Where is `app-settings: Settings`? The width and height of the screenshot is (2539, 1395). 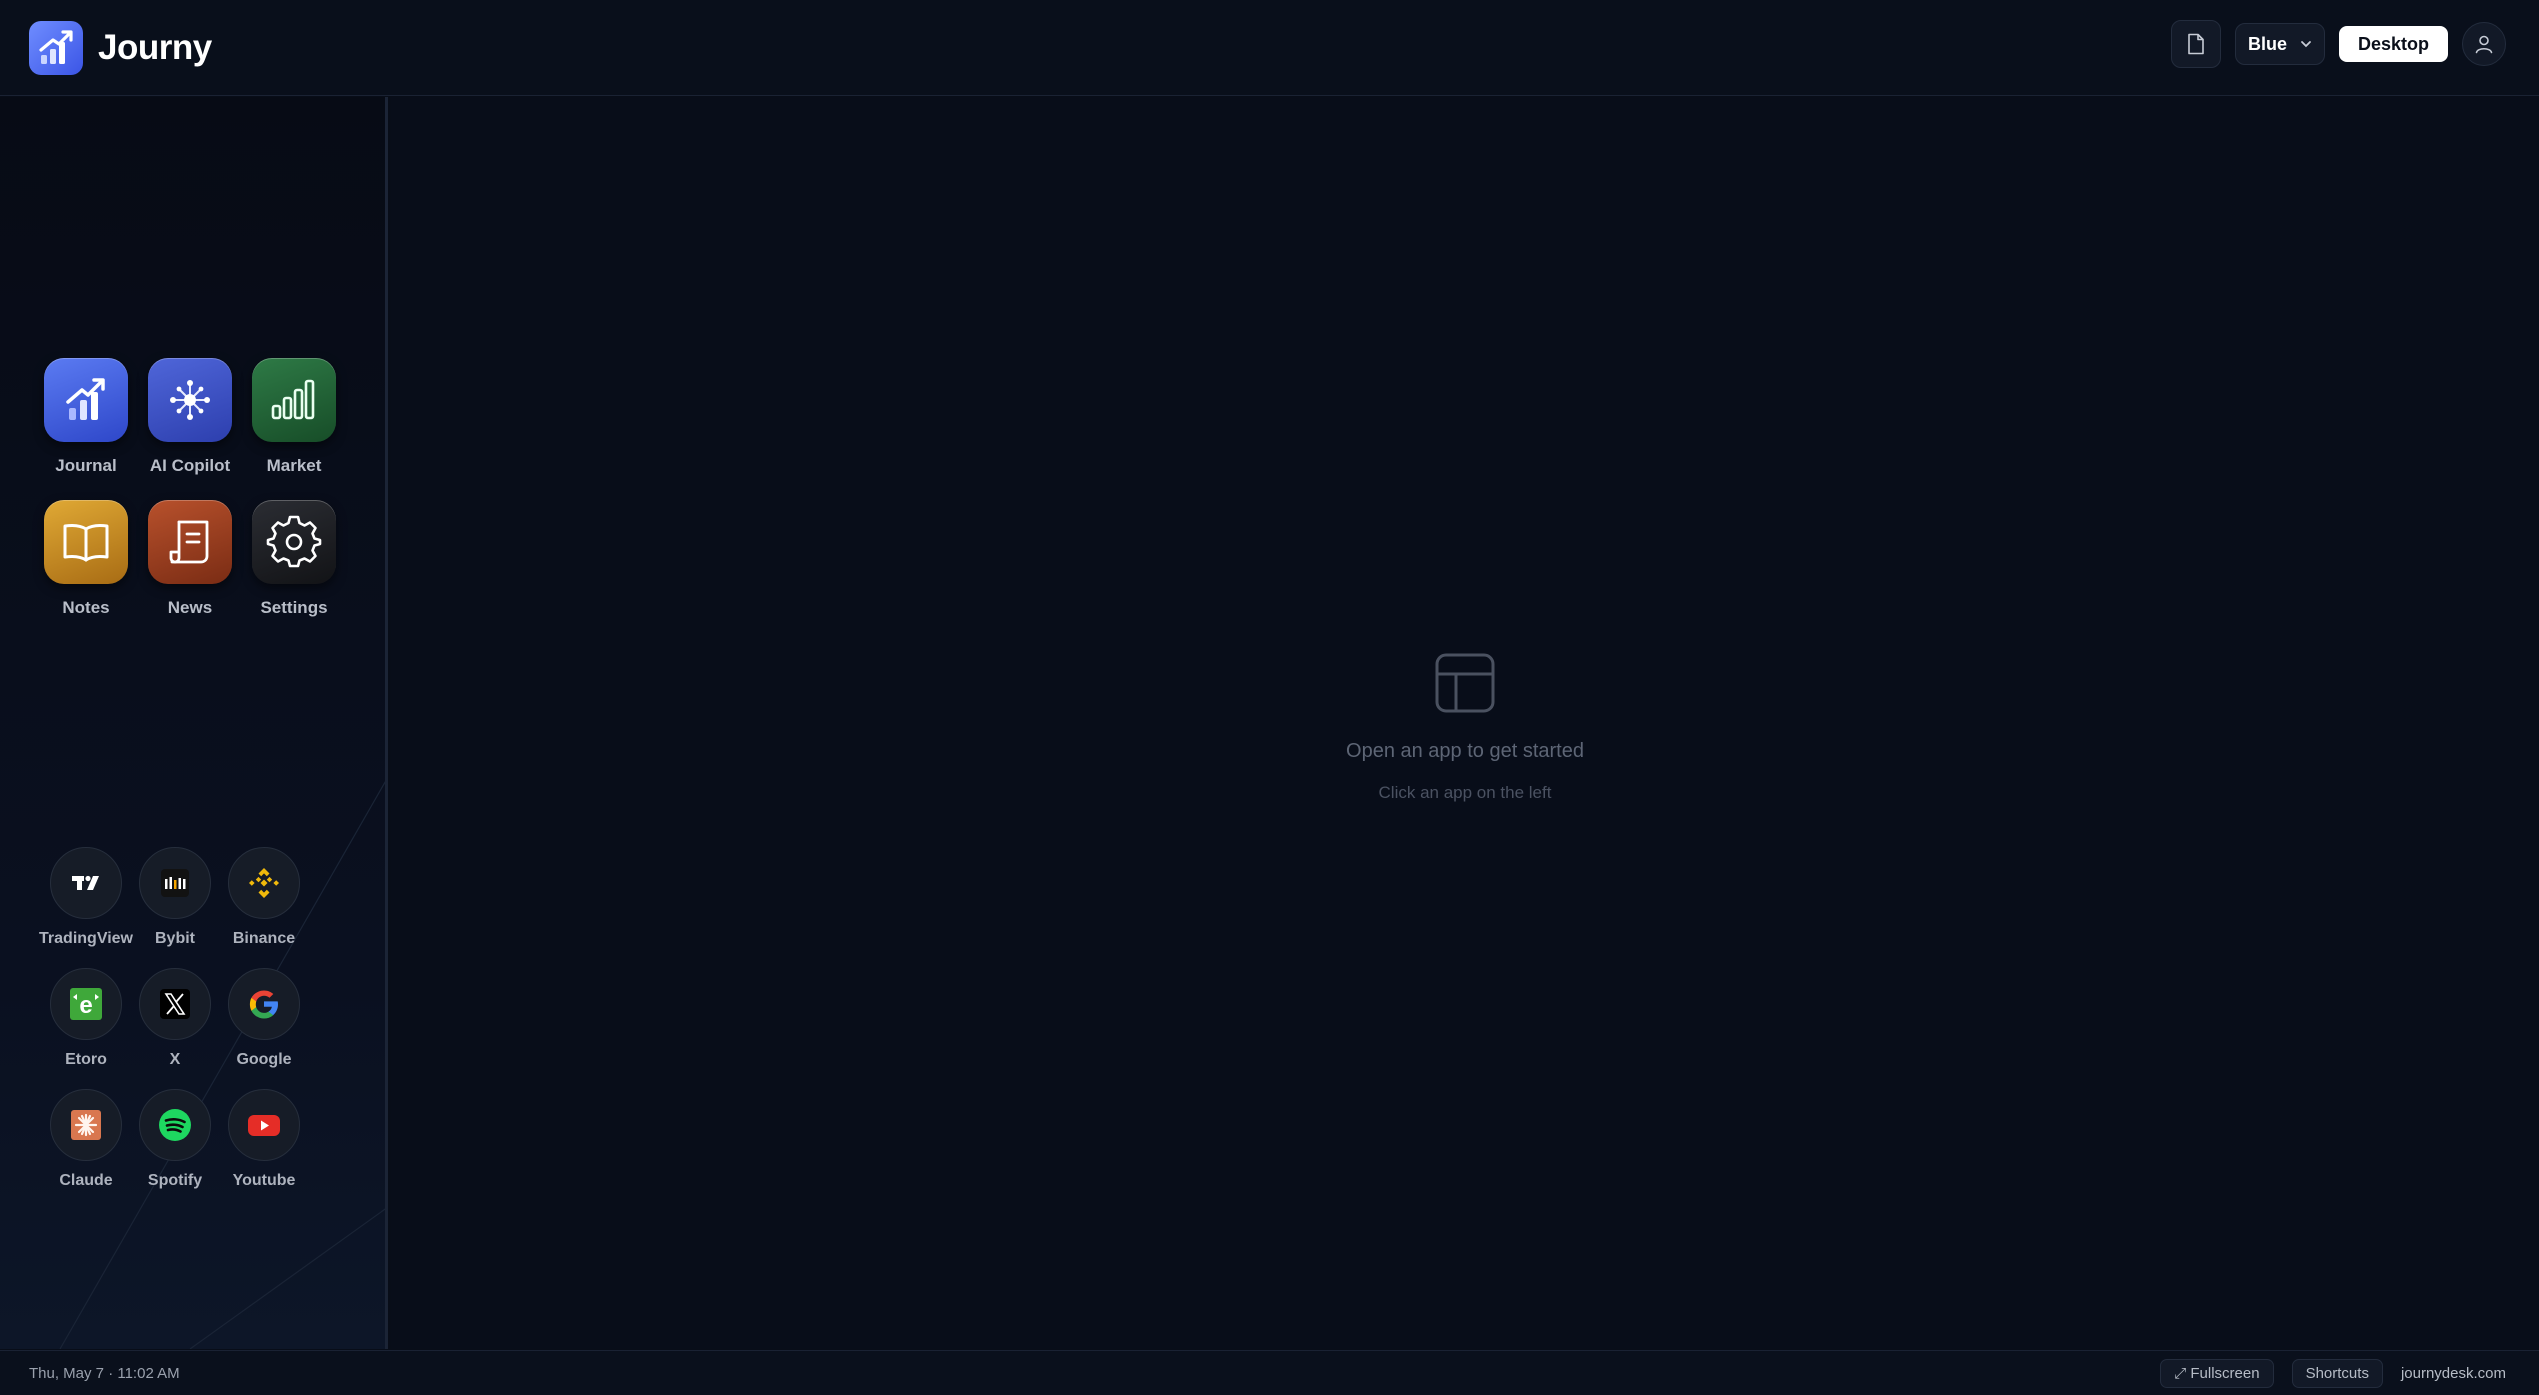
app-settings: Settings is located at coordinates (294, 559).